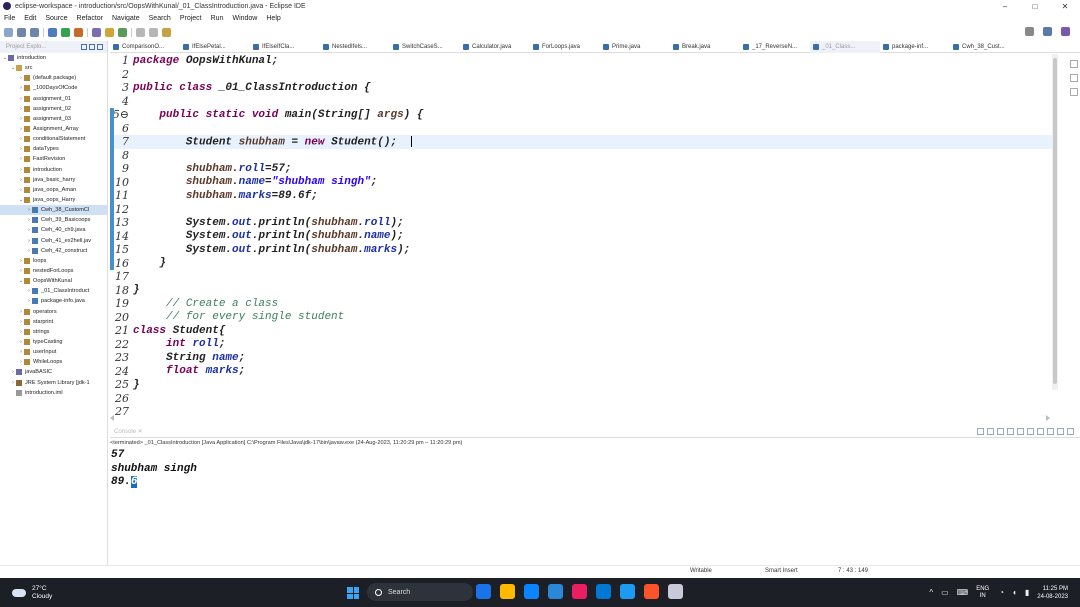 This screenshot has width=1080, height=607. I want to click on code-line: 16 }, so click(582, 263).